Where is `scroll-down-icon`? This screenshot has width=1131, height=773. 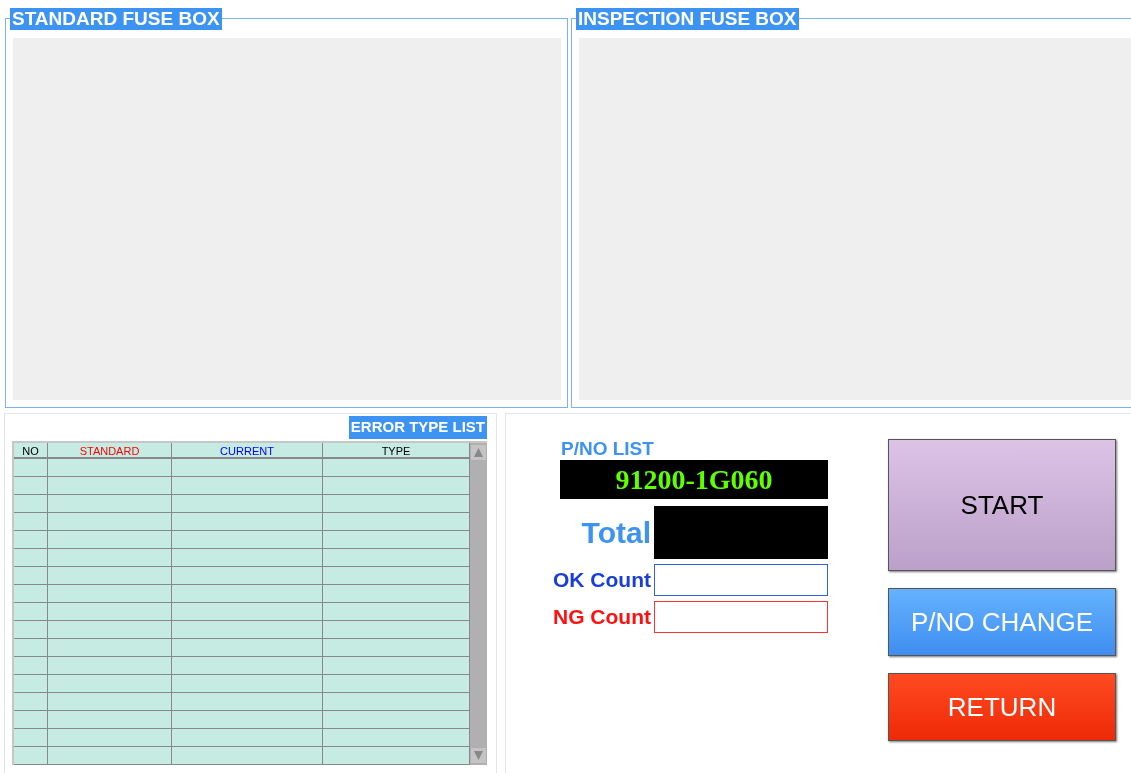
scroll-down-icon is located at coordinates (478, 755).